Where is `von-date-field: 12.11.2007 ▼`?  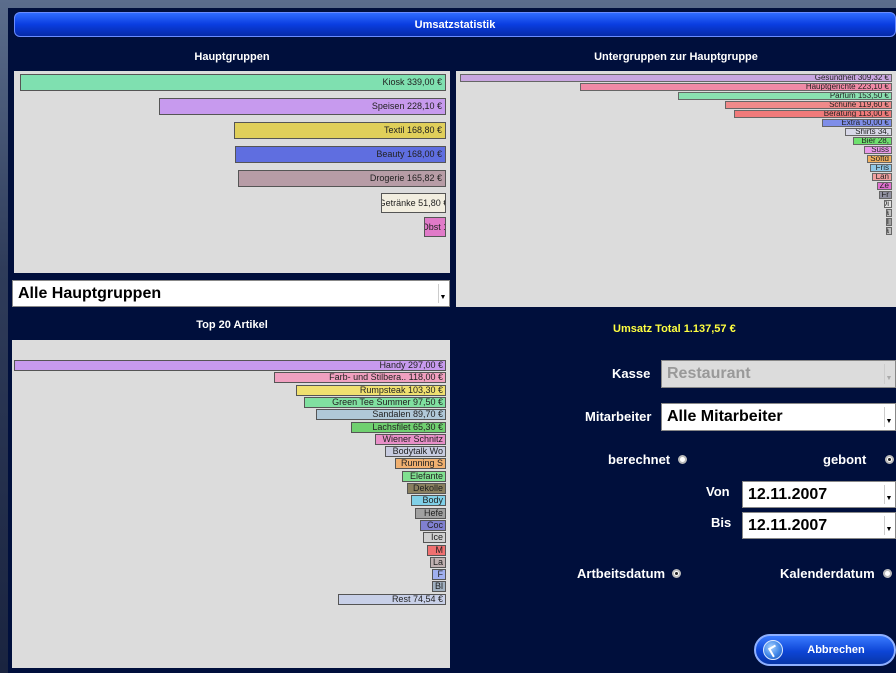
von-date-field: 12.11.2007 ▼ is located at coordinates (819, 494).